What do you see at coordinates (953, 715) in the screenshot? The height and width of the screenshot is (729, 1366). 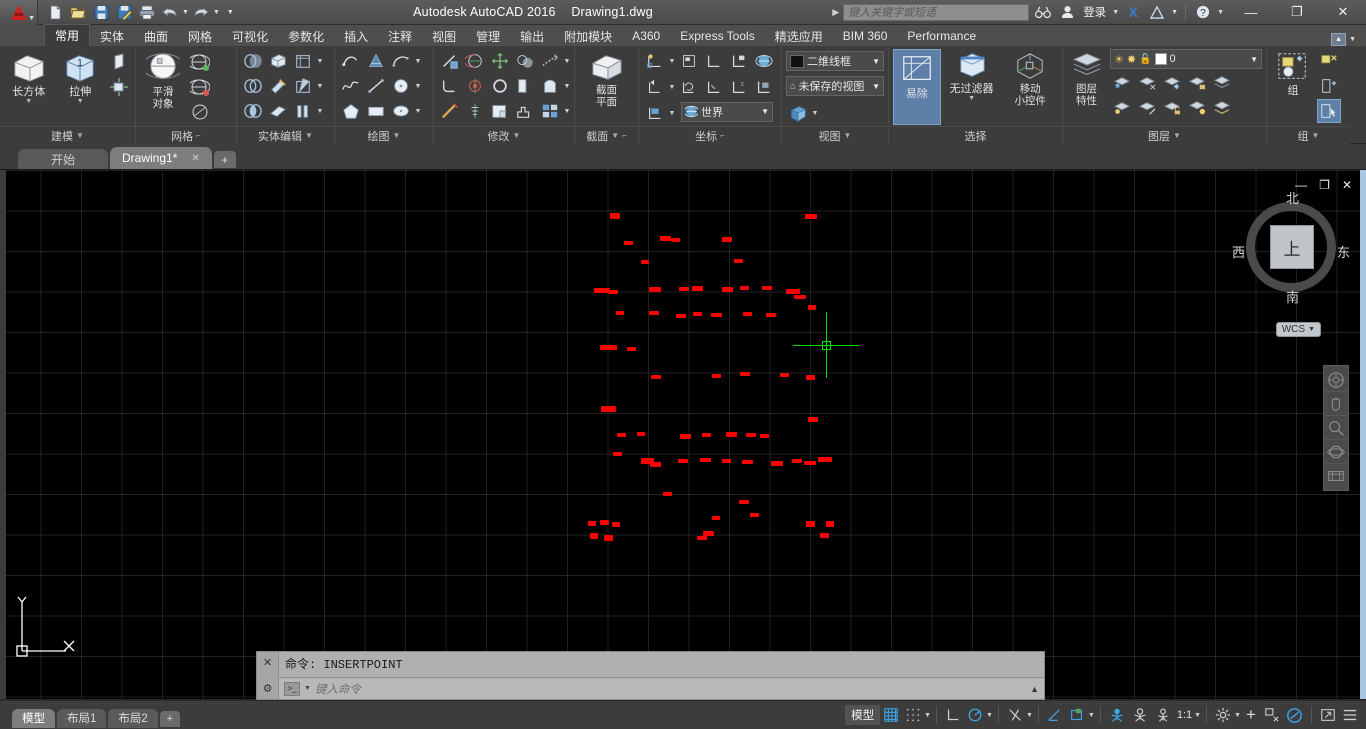 I see `ortho-mode-toggle` at bounding box center [953, 715].